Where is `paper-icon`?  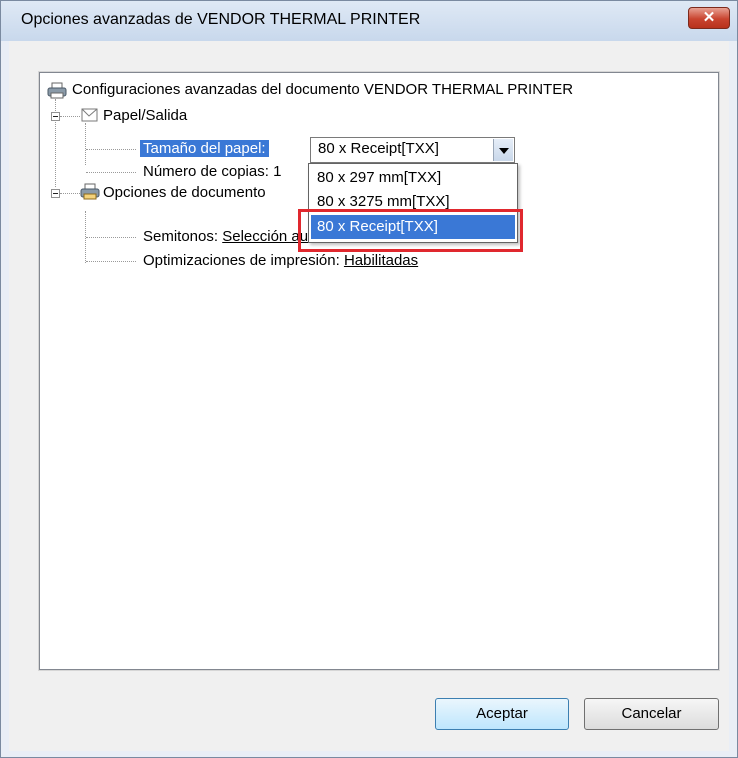
paper-icon is located at coordinates (89, 115).